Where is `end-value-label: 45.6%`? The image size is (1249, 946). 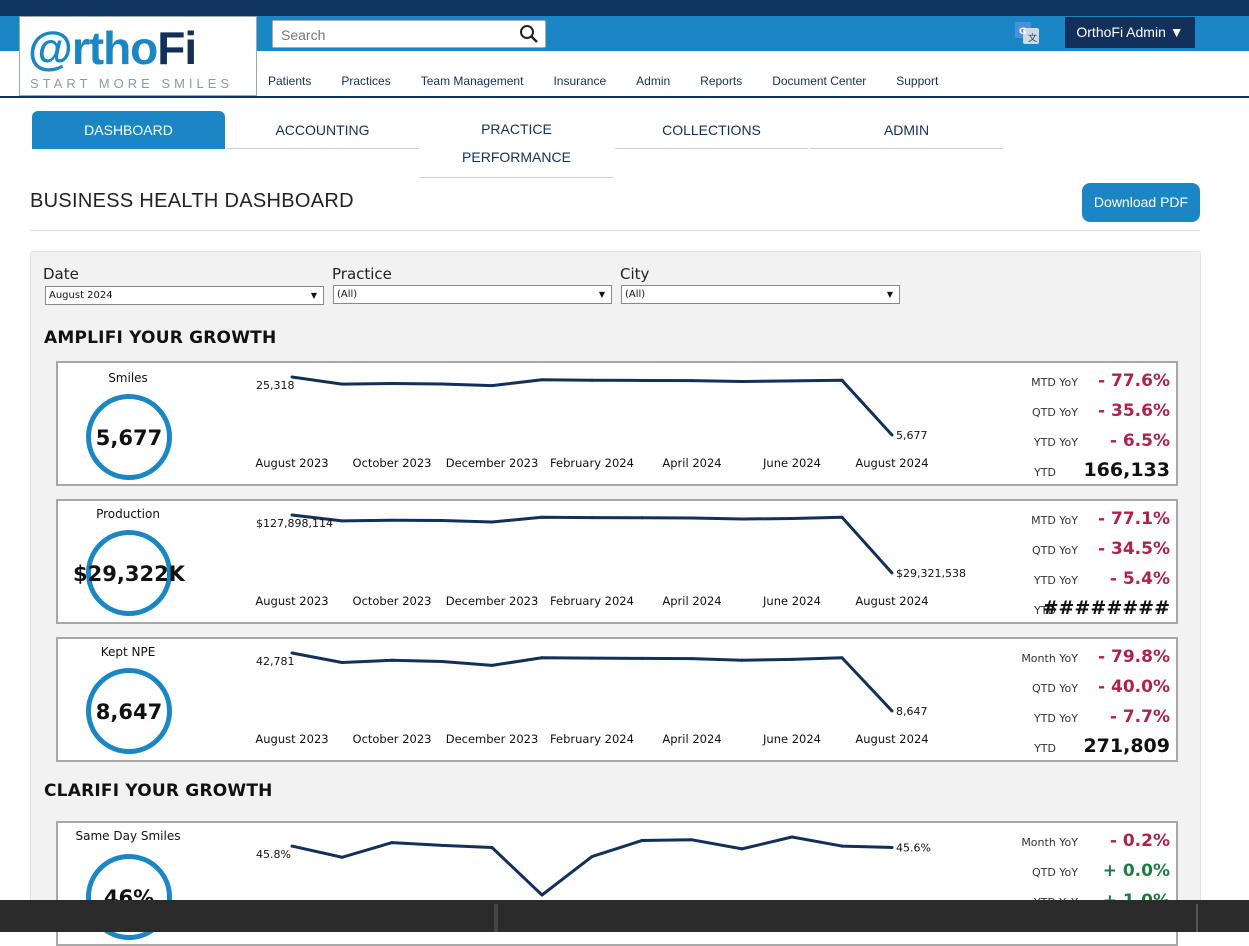
end-value-label: 45.6% is located at coordinates (913, 847).